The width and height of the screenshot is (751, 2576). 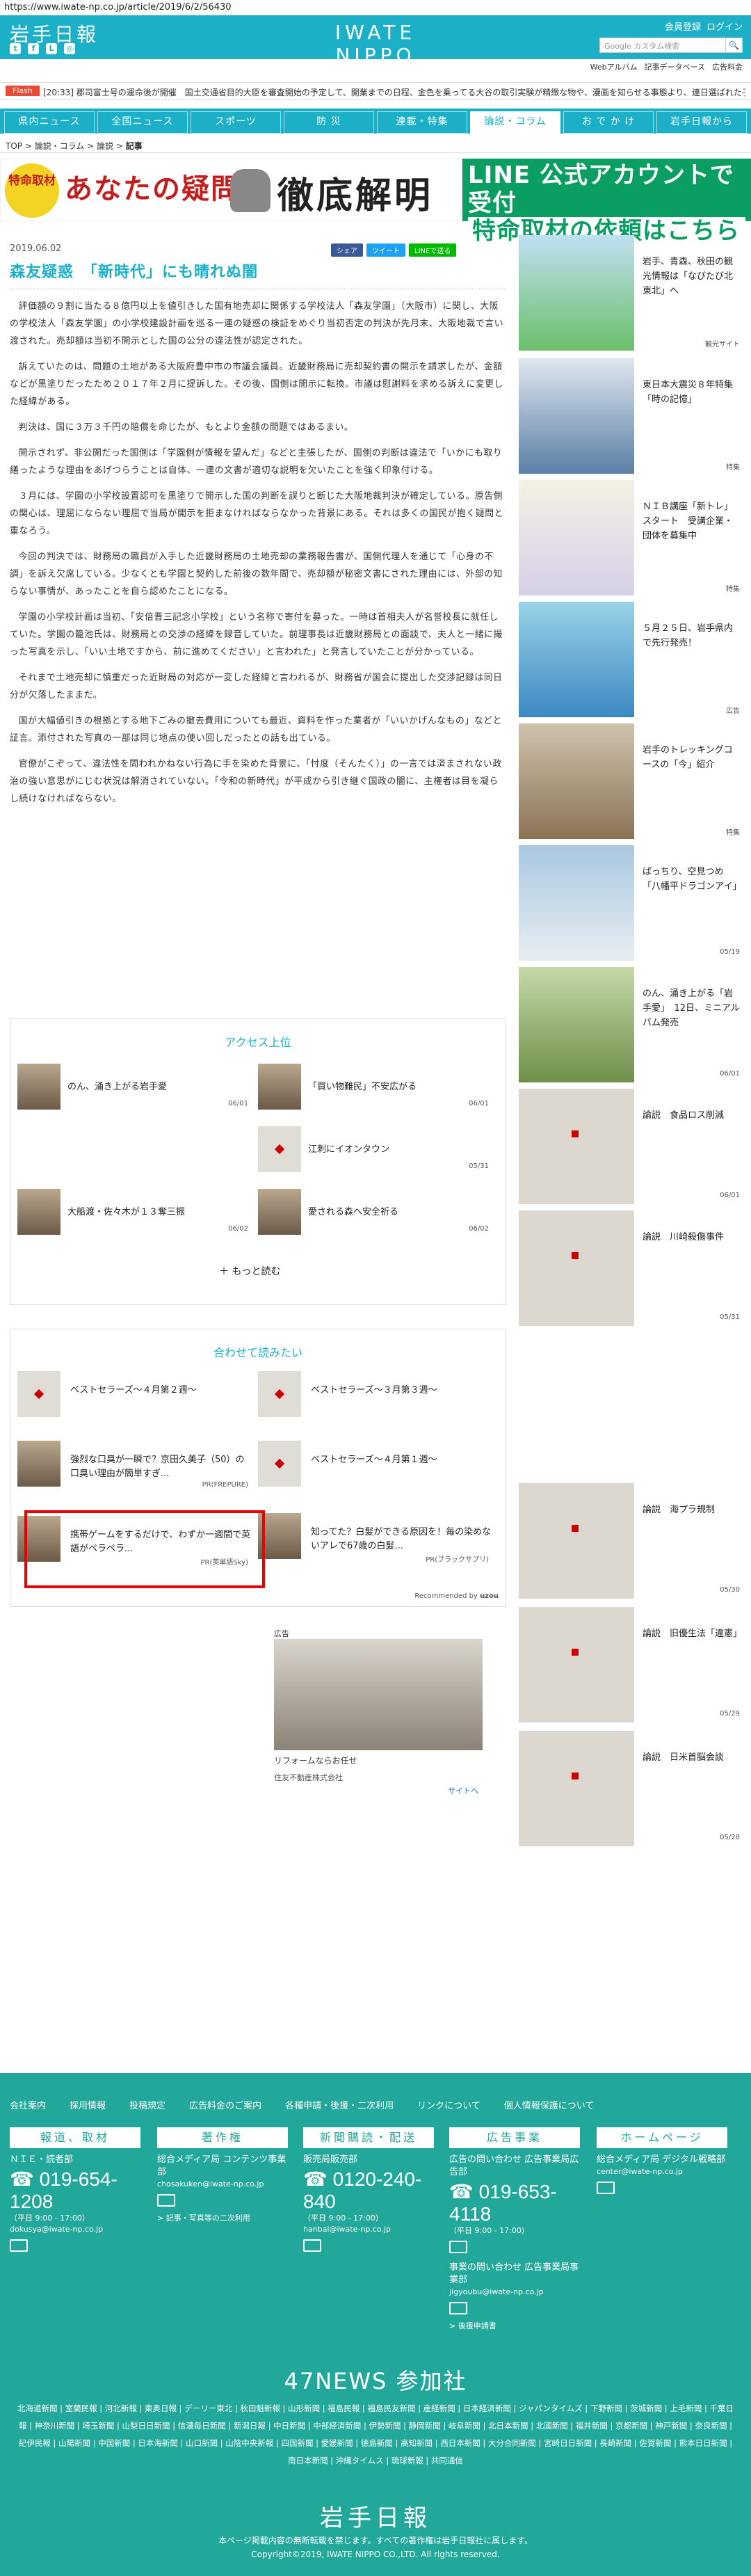 I want to click on sidebar-item: ５月２５日、岩手県内で先行発売！ 広告, so click(x=631, y=662).